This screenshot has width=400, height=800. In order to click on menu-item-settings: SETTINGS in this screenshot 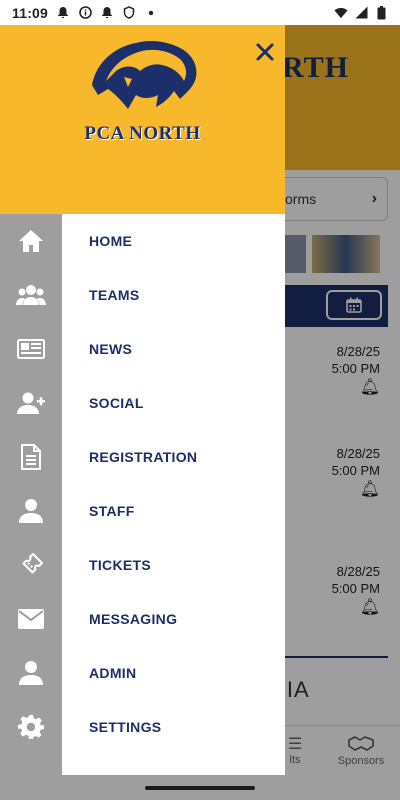, I will do `click(142, 727)`.